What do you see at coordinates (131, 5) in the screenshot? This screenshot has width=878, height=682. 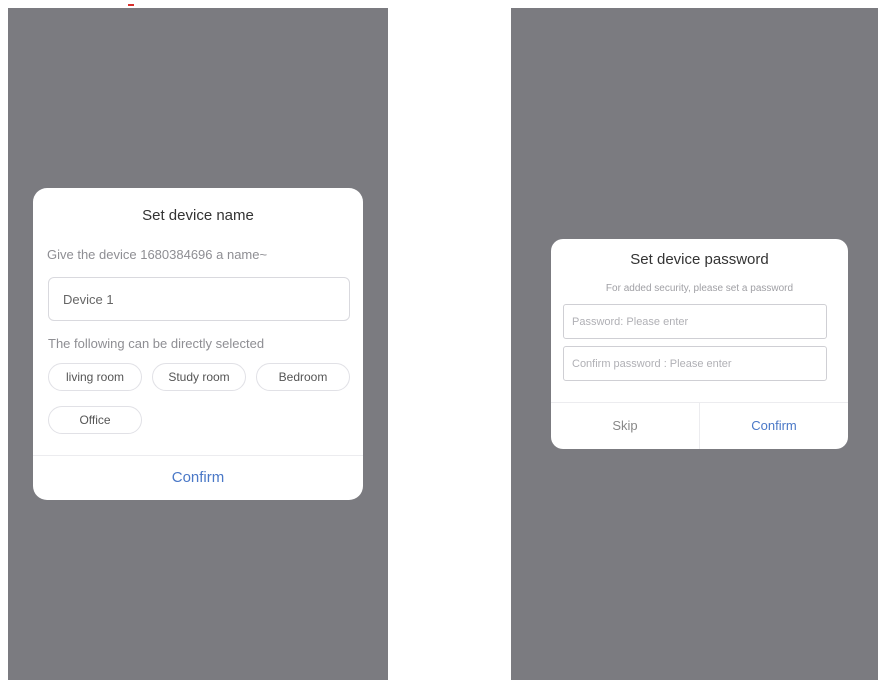 I see `red-mark` at bounding box center [131, 5].